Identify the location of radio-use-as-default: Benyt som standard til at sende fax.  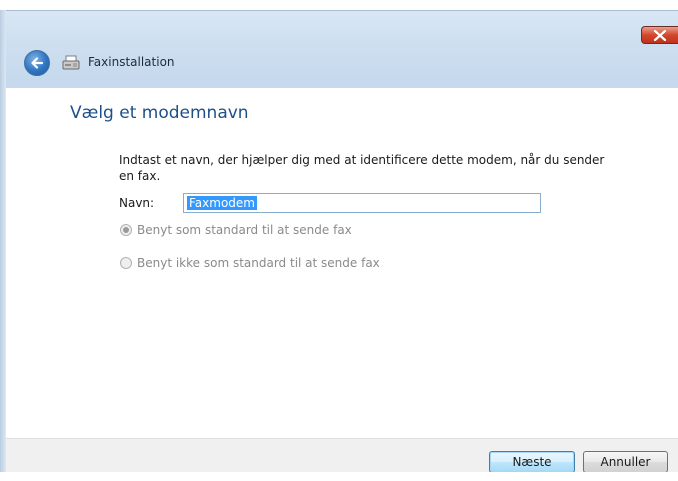
(236, 230).